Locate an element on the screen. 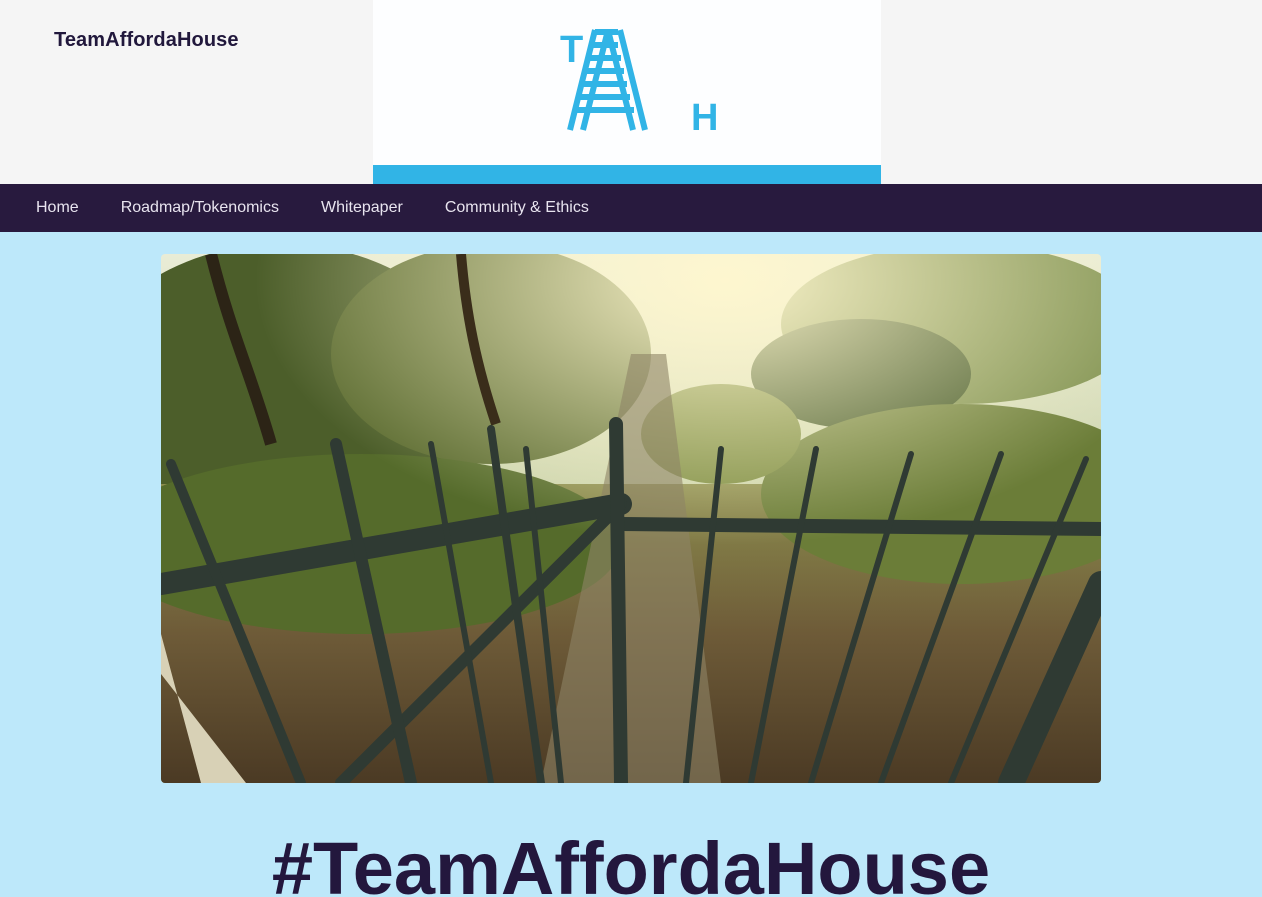  nav-item-roadmap: Roadmap/Tokenomics is located at coordinates (200, 208).